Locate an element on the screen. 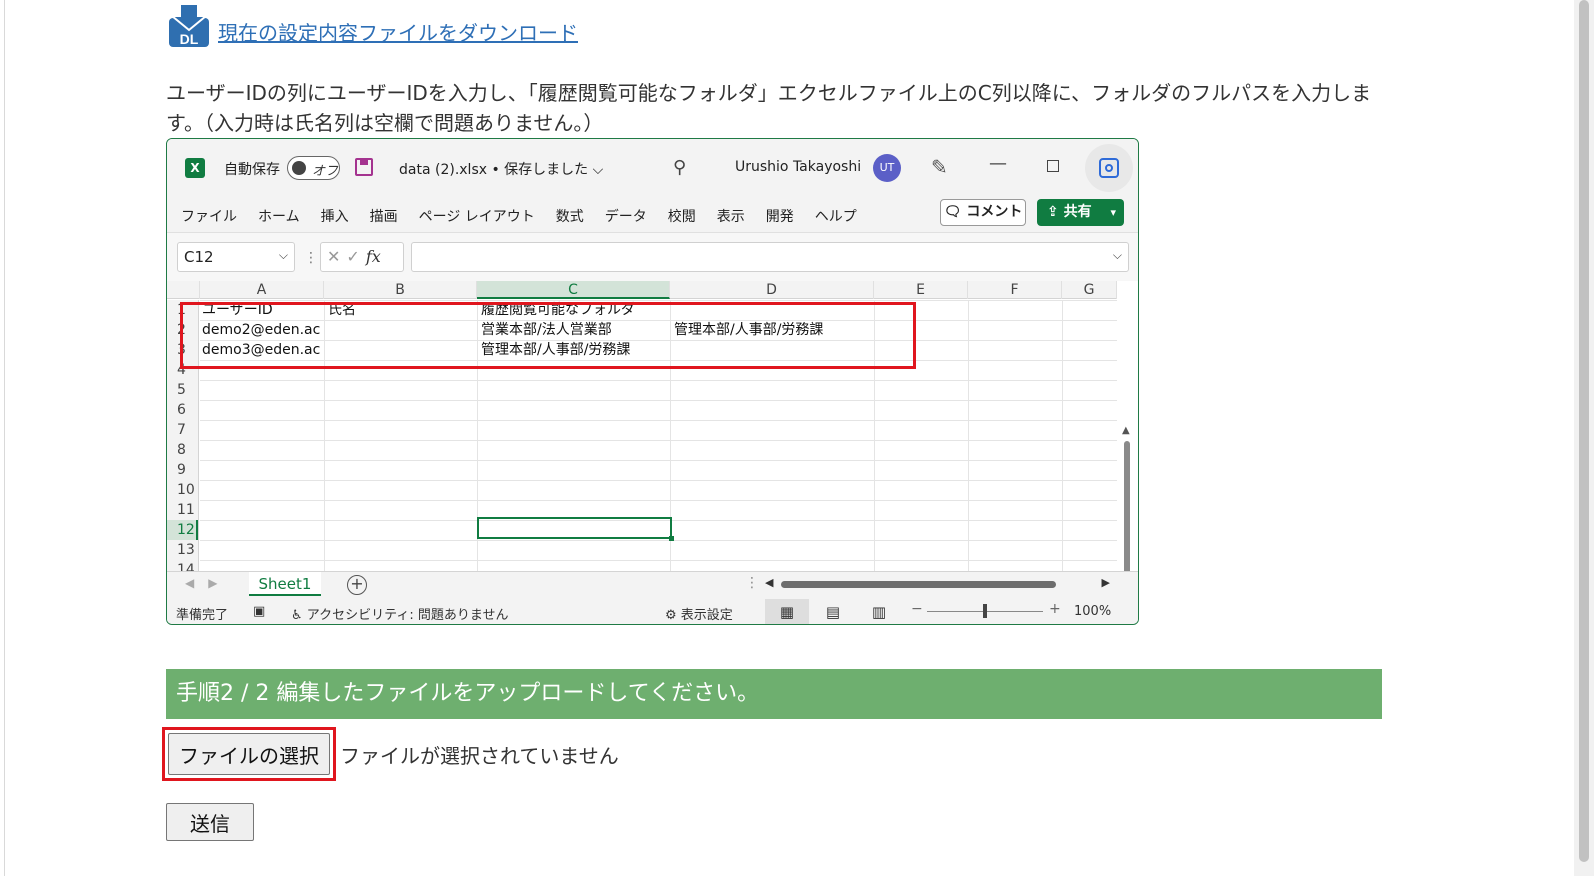 The image size is (1594, 876). row-header: 10 is located at coordinates (182, 490).